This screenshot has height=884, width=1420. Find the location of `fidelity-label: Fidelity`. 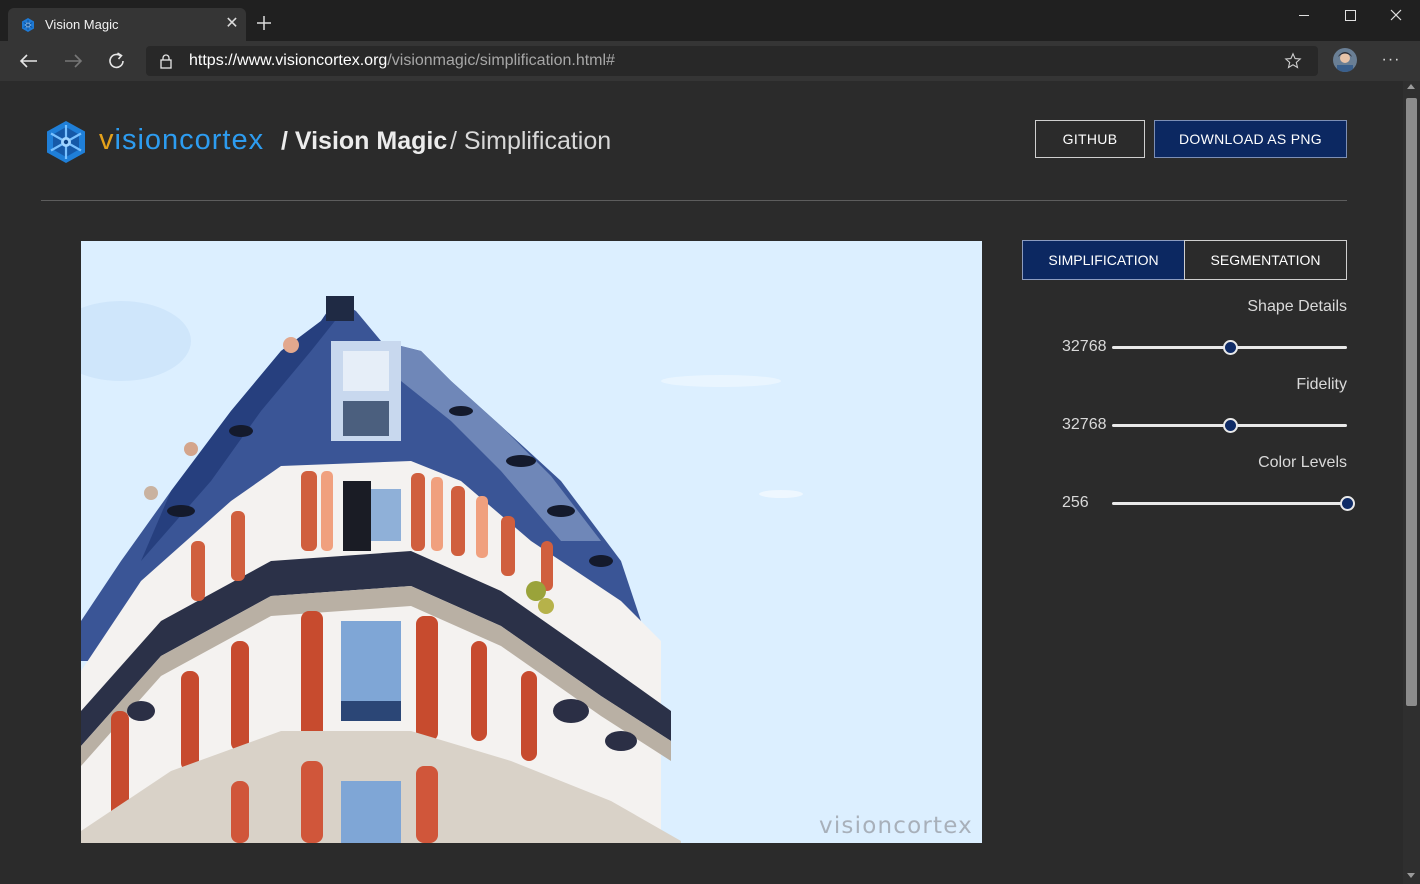

fidelity-label: Fidelity is located at coordinates (1321, 384).